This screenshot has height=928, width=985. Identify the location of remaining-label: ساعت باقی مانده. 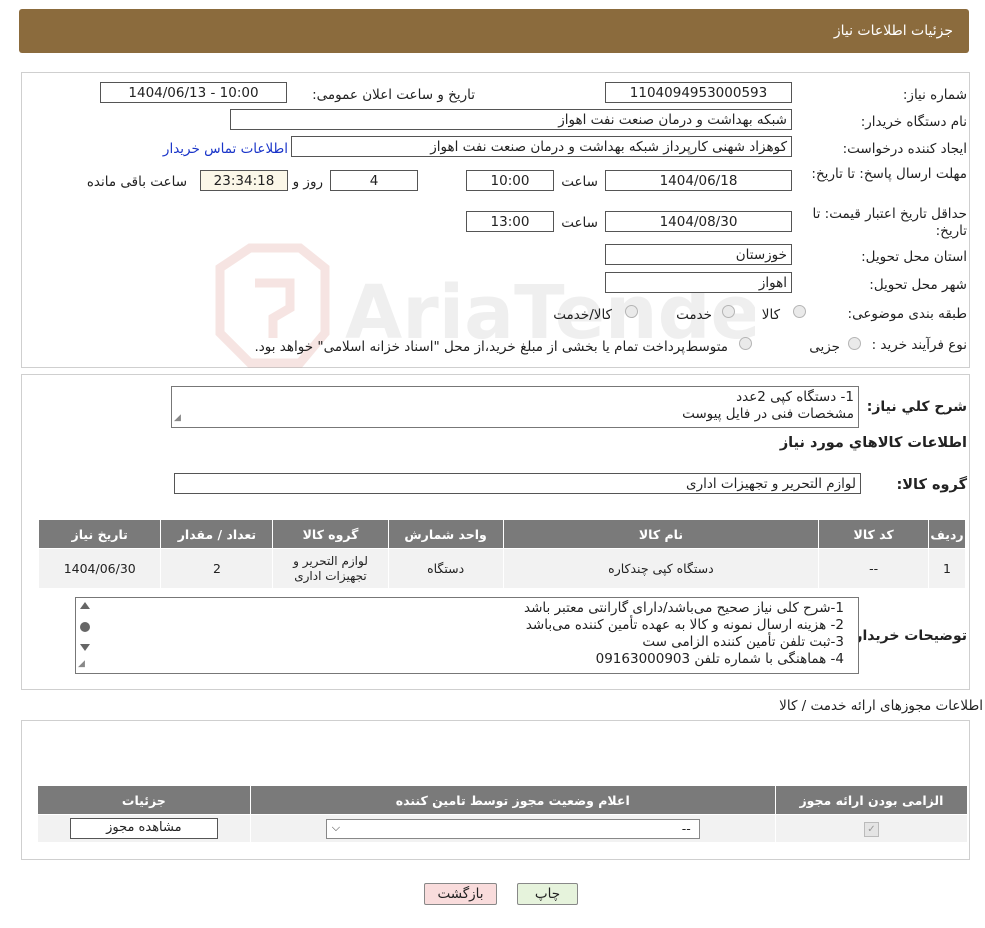
(136, 182).